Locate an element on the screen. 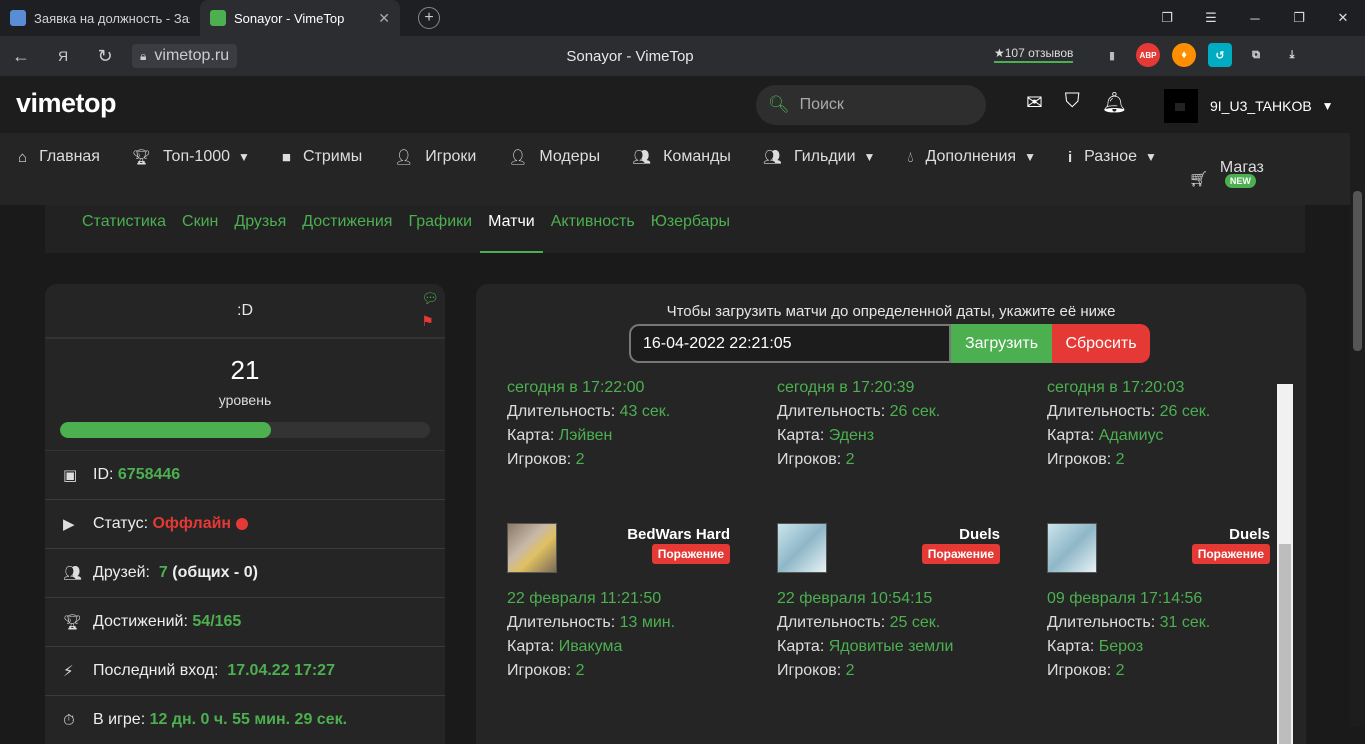 Image resolution: width=1365 pixels, height=744 pixels. match-map: Карта: Ивакума is located at coordinates (627, 647).